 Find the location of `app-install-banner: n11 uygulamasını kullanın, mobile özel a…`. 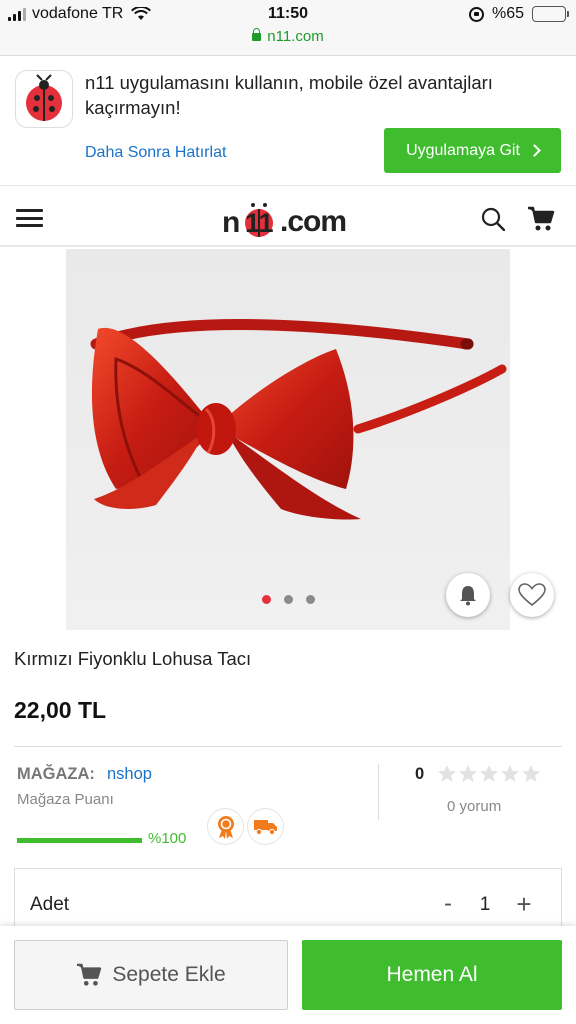

app-install-banner: n11 uygulamasını kullanın, mobile özel a… is located at coordinates (288, 121).